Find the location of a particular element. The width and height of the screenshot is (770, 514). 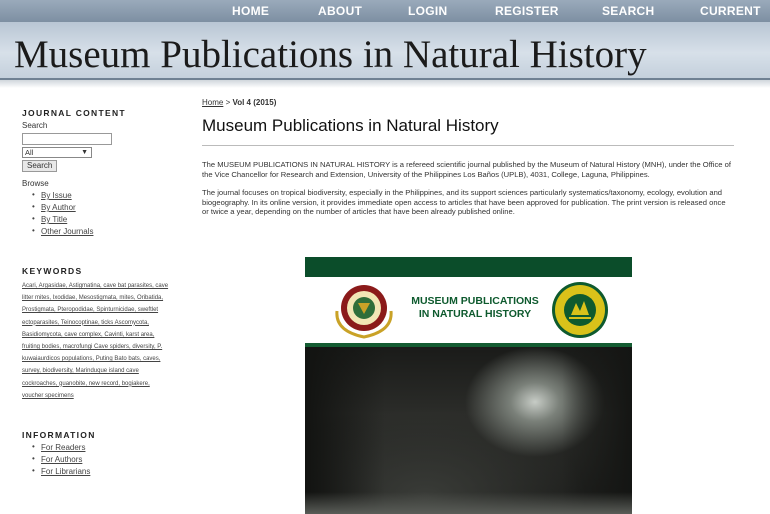

nav-about: ABOUT is located at coordinates (340, 11).